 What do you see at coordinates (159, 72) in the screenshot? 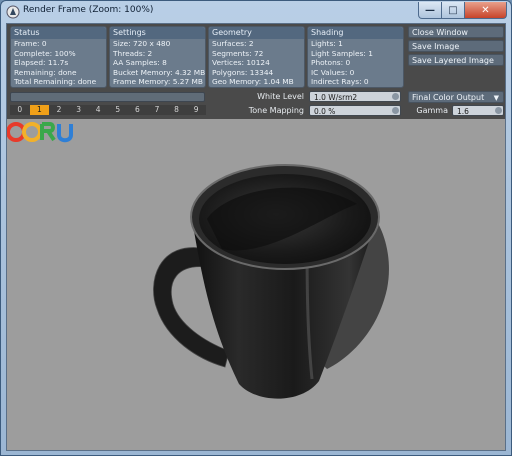
I see `settings-bucket-memory: Bucket Memory: 4.32 MB` at bounding box center [159, 72].